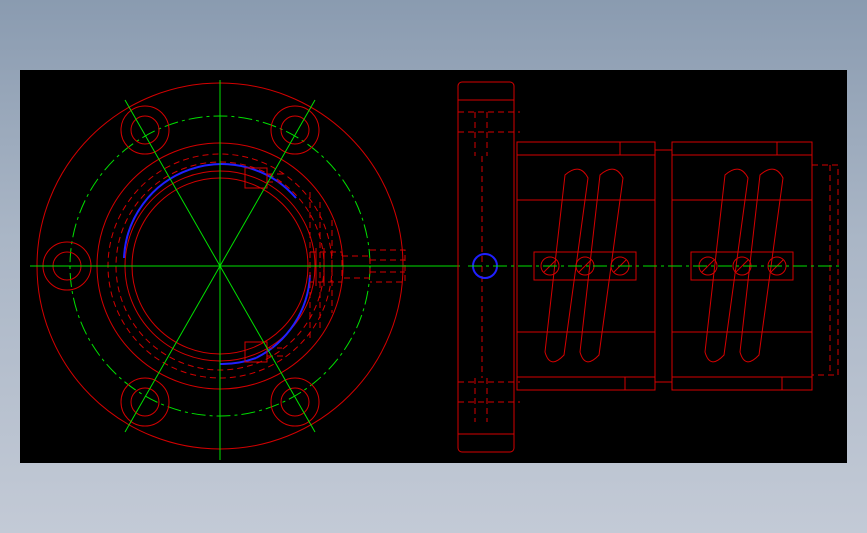 Image resolution: width=867 pixels, height=533 pixels. Describe the element at coordinates (283, 316) in the screenshot. I see `return-tube-arc-lower` at that location.